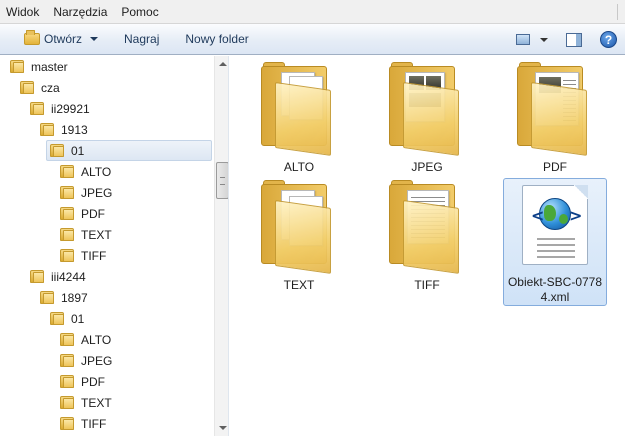 The height and width of the screenshot is (436, 625). Describe the element at coordinates (139, 12) in the screenshot. I see `menu-help: Pomoc` at that location.